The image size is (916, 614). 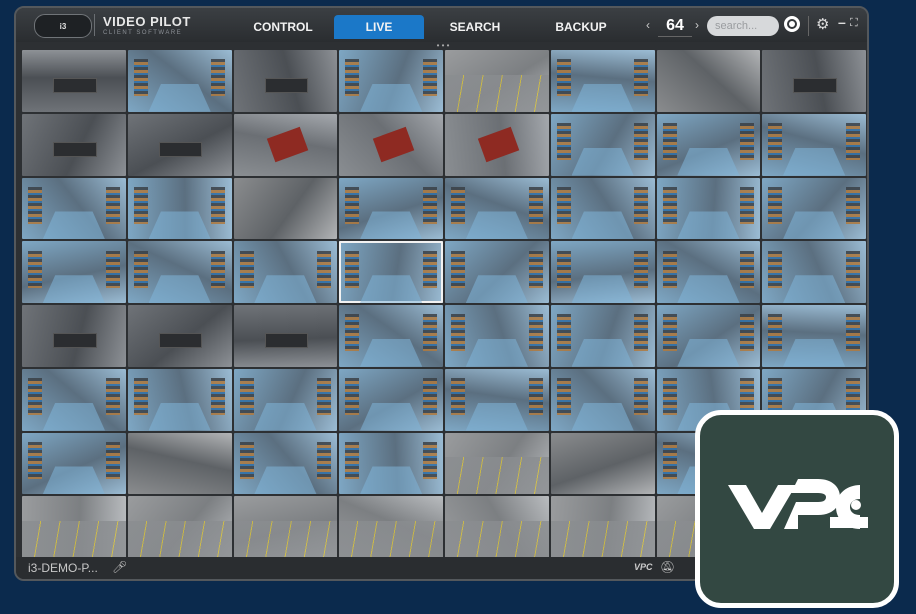 I want to click on brand-subtitle: CLIENT SOFTWARE, so click(x=143, y=33).